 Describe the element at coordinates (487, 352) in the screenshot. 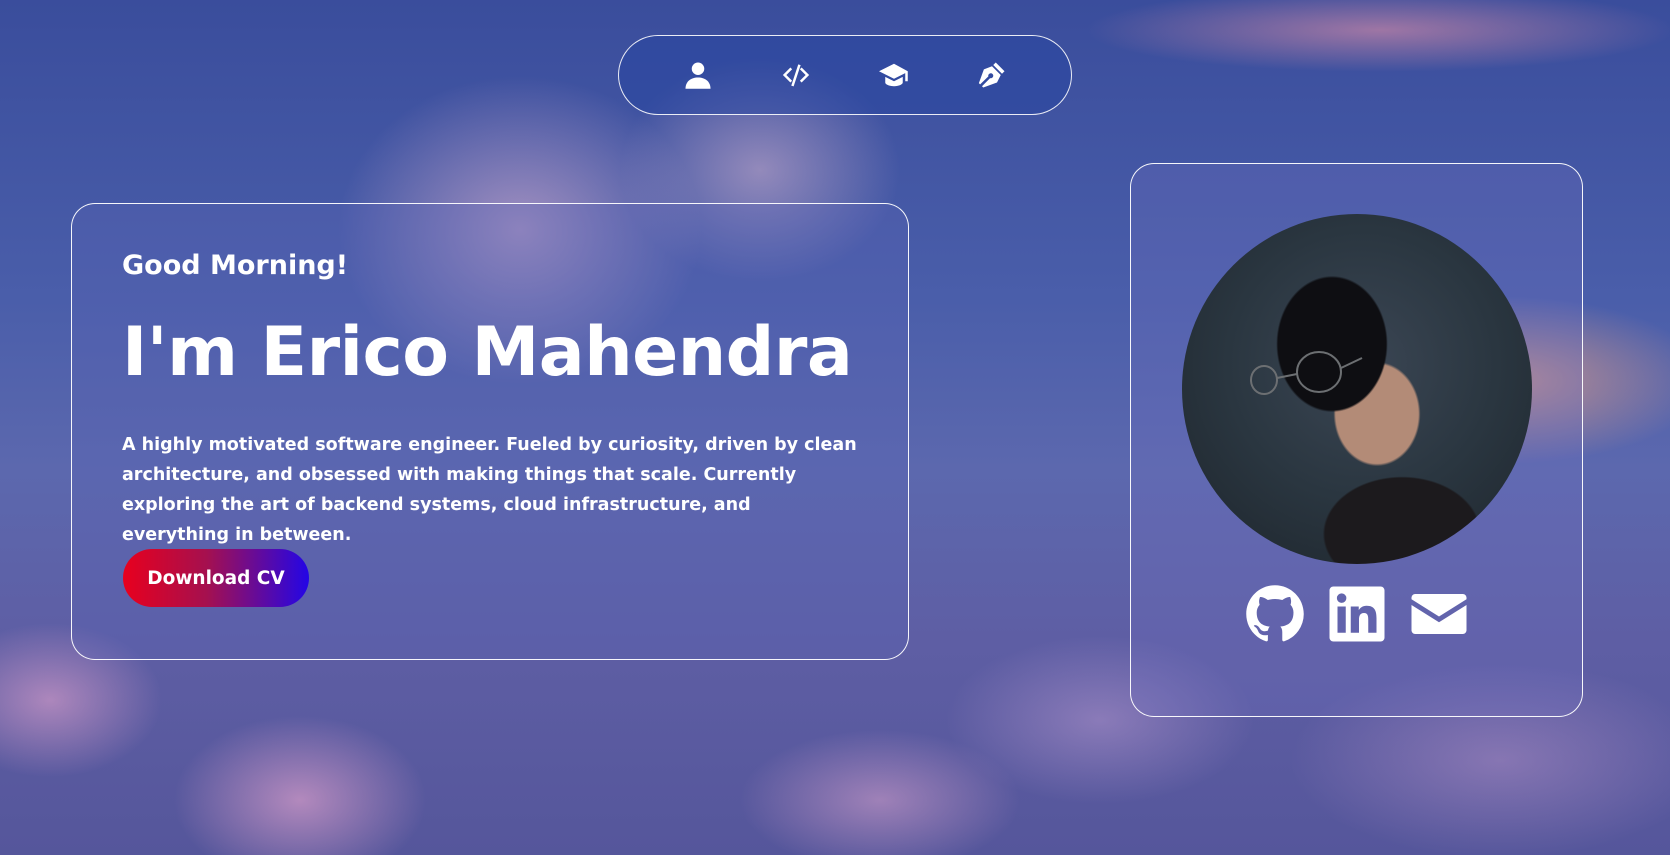

I see `hero-name: I'm Erico Mahendra` at that location.